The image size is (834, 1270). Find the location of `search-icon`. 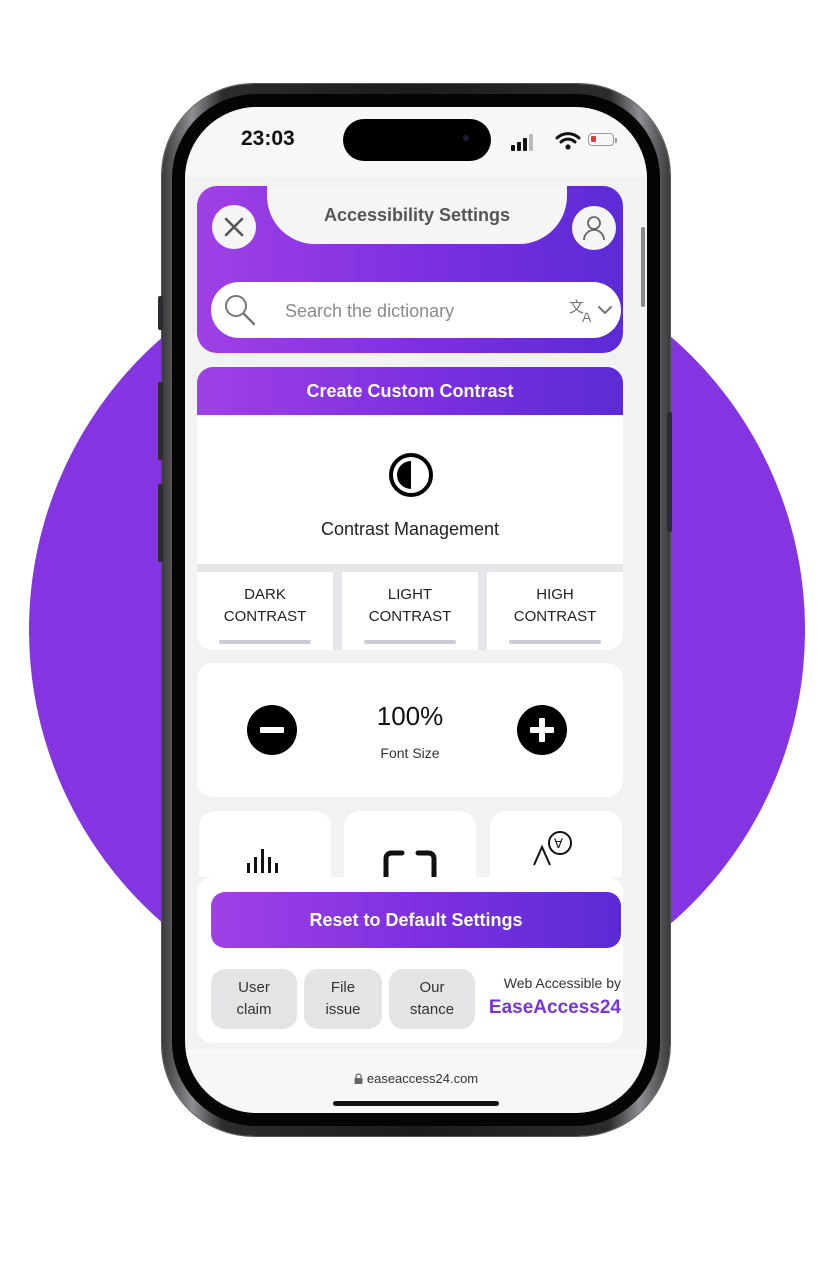

search-icon is located at coordinates (240, 310).